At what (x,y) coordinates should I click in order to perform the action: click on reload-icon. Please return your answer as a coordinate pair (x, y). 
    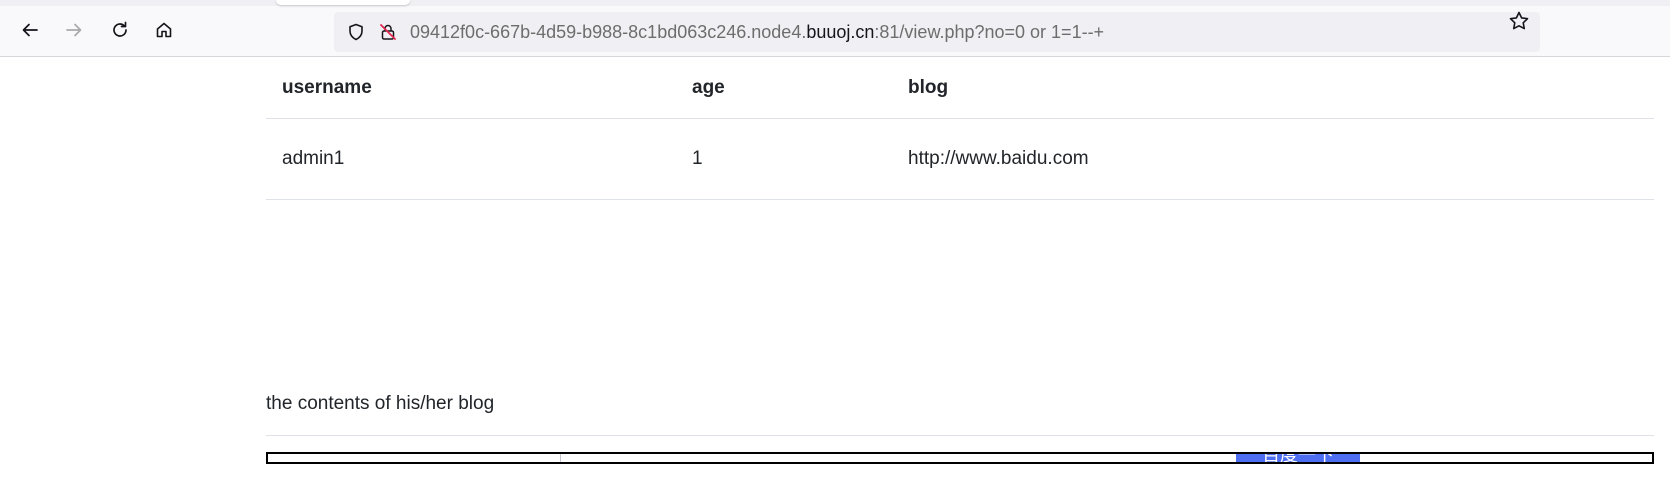
    Looking at the image, I should click on (120, 29).